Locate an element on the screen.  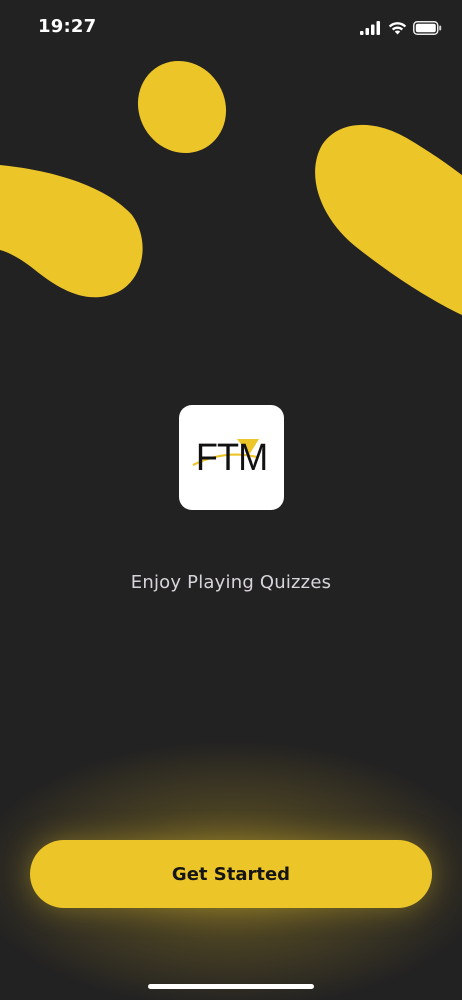
cellular-signal-icon is located at coordinates (370, 28).